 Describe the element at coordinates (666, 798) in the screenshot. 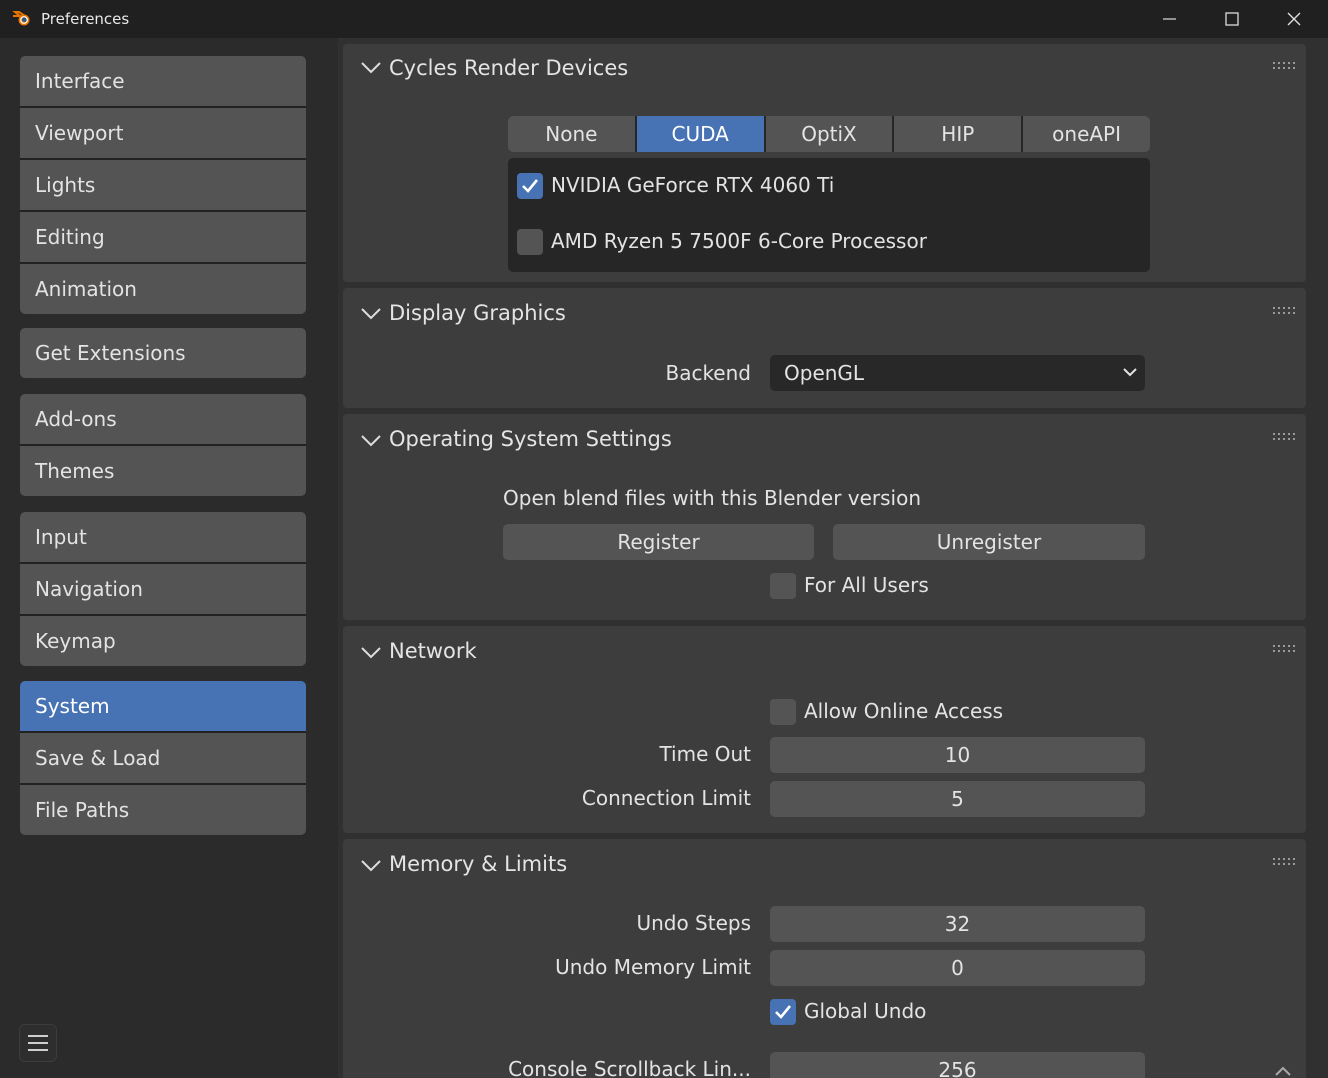

I see `connection-limit-label: Connection Limit` at that location.